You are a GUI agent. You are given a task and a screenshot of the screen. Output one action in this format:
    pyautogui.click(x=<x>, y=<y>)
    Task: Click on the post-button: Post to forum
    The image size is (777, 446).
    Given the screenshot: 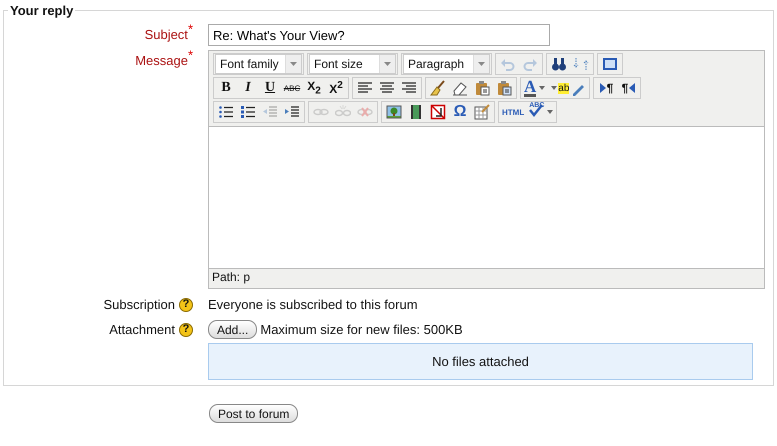 What is the action you would take?
    pyautogui.click(x=253, y=413)
    